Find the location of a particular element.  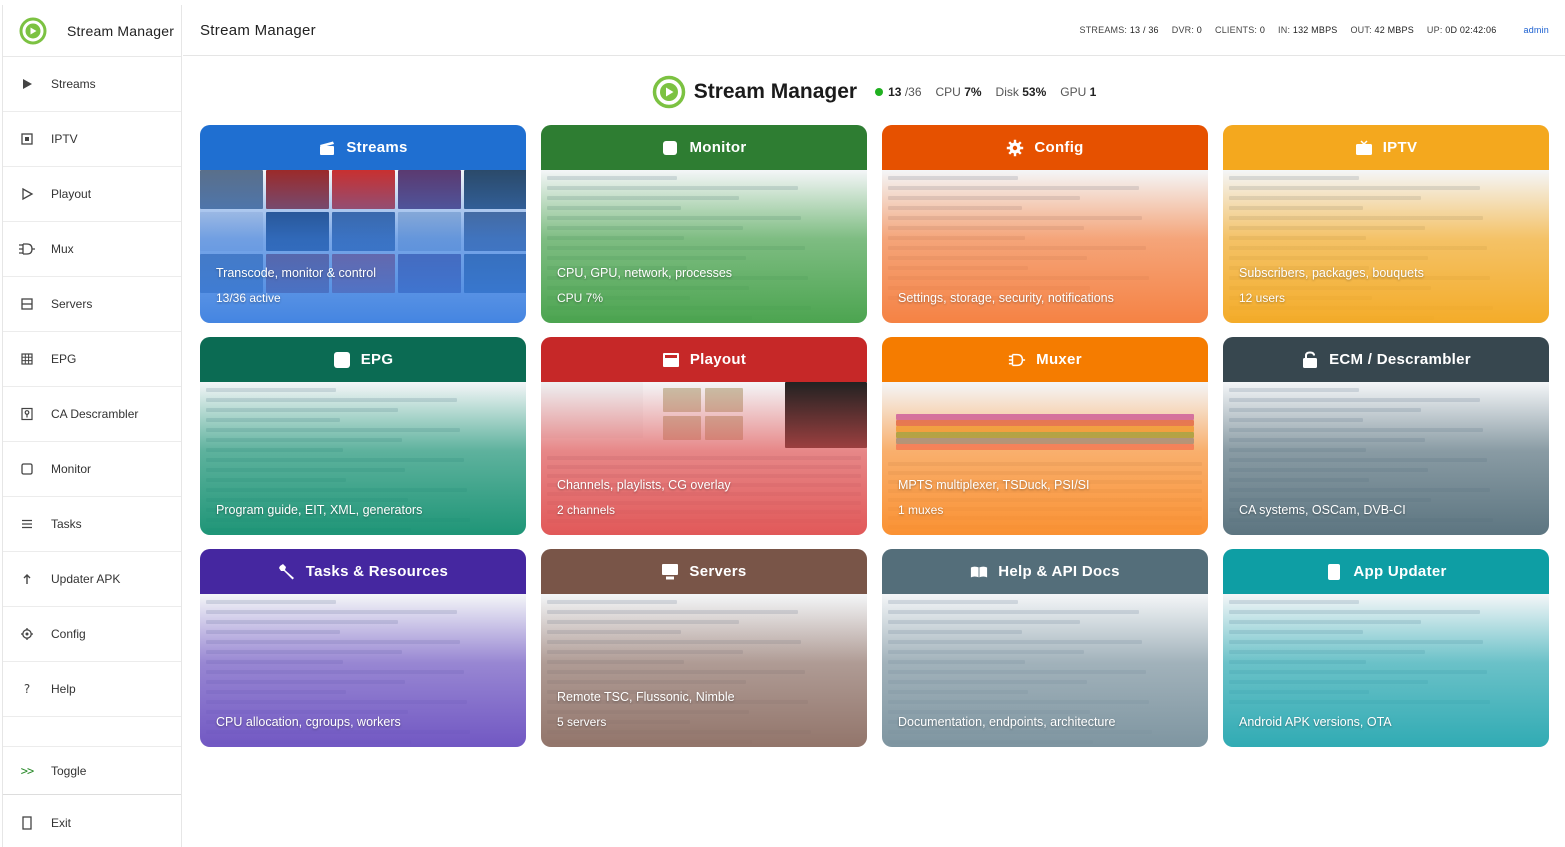

upload-icon is located at coordinates (27, 579).